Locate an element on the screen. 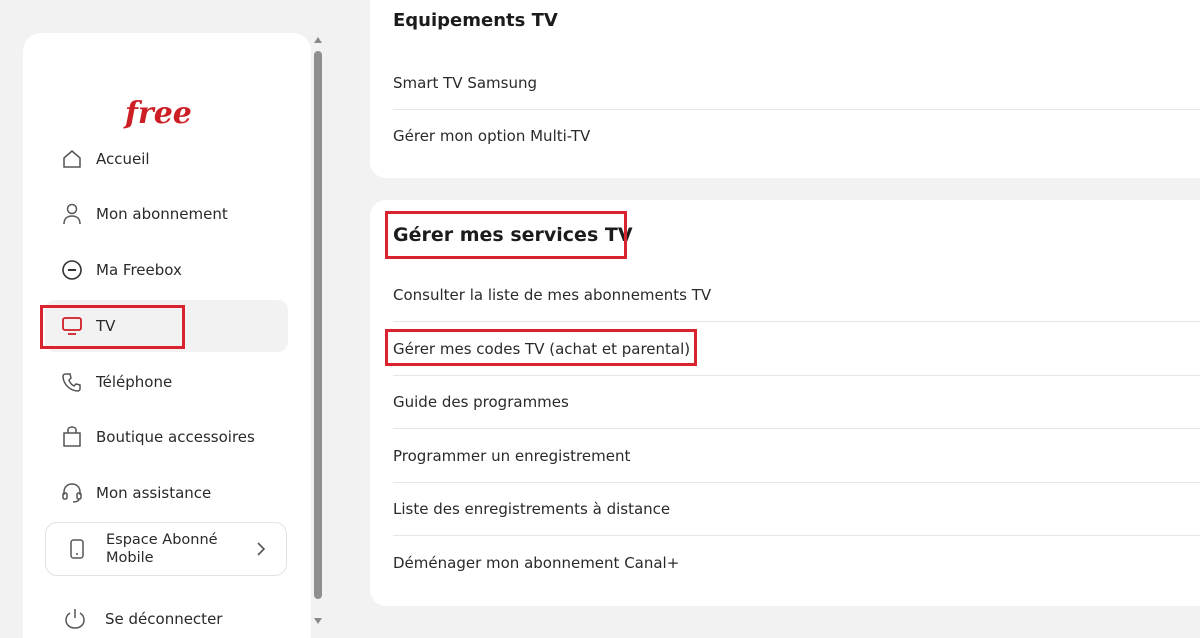  headset-icon is located at coordinates (72, 493).